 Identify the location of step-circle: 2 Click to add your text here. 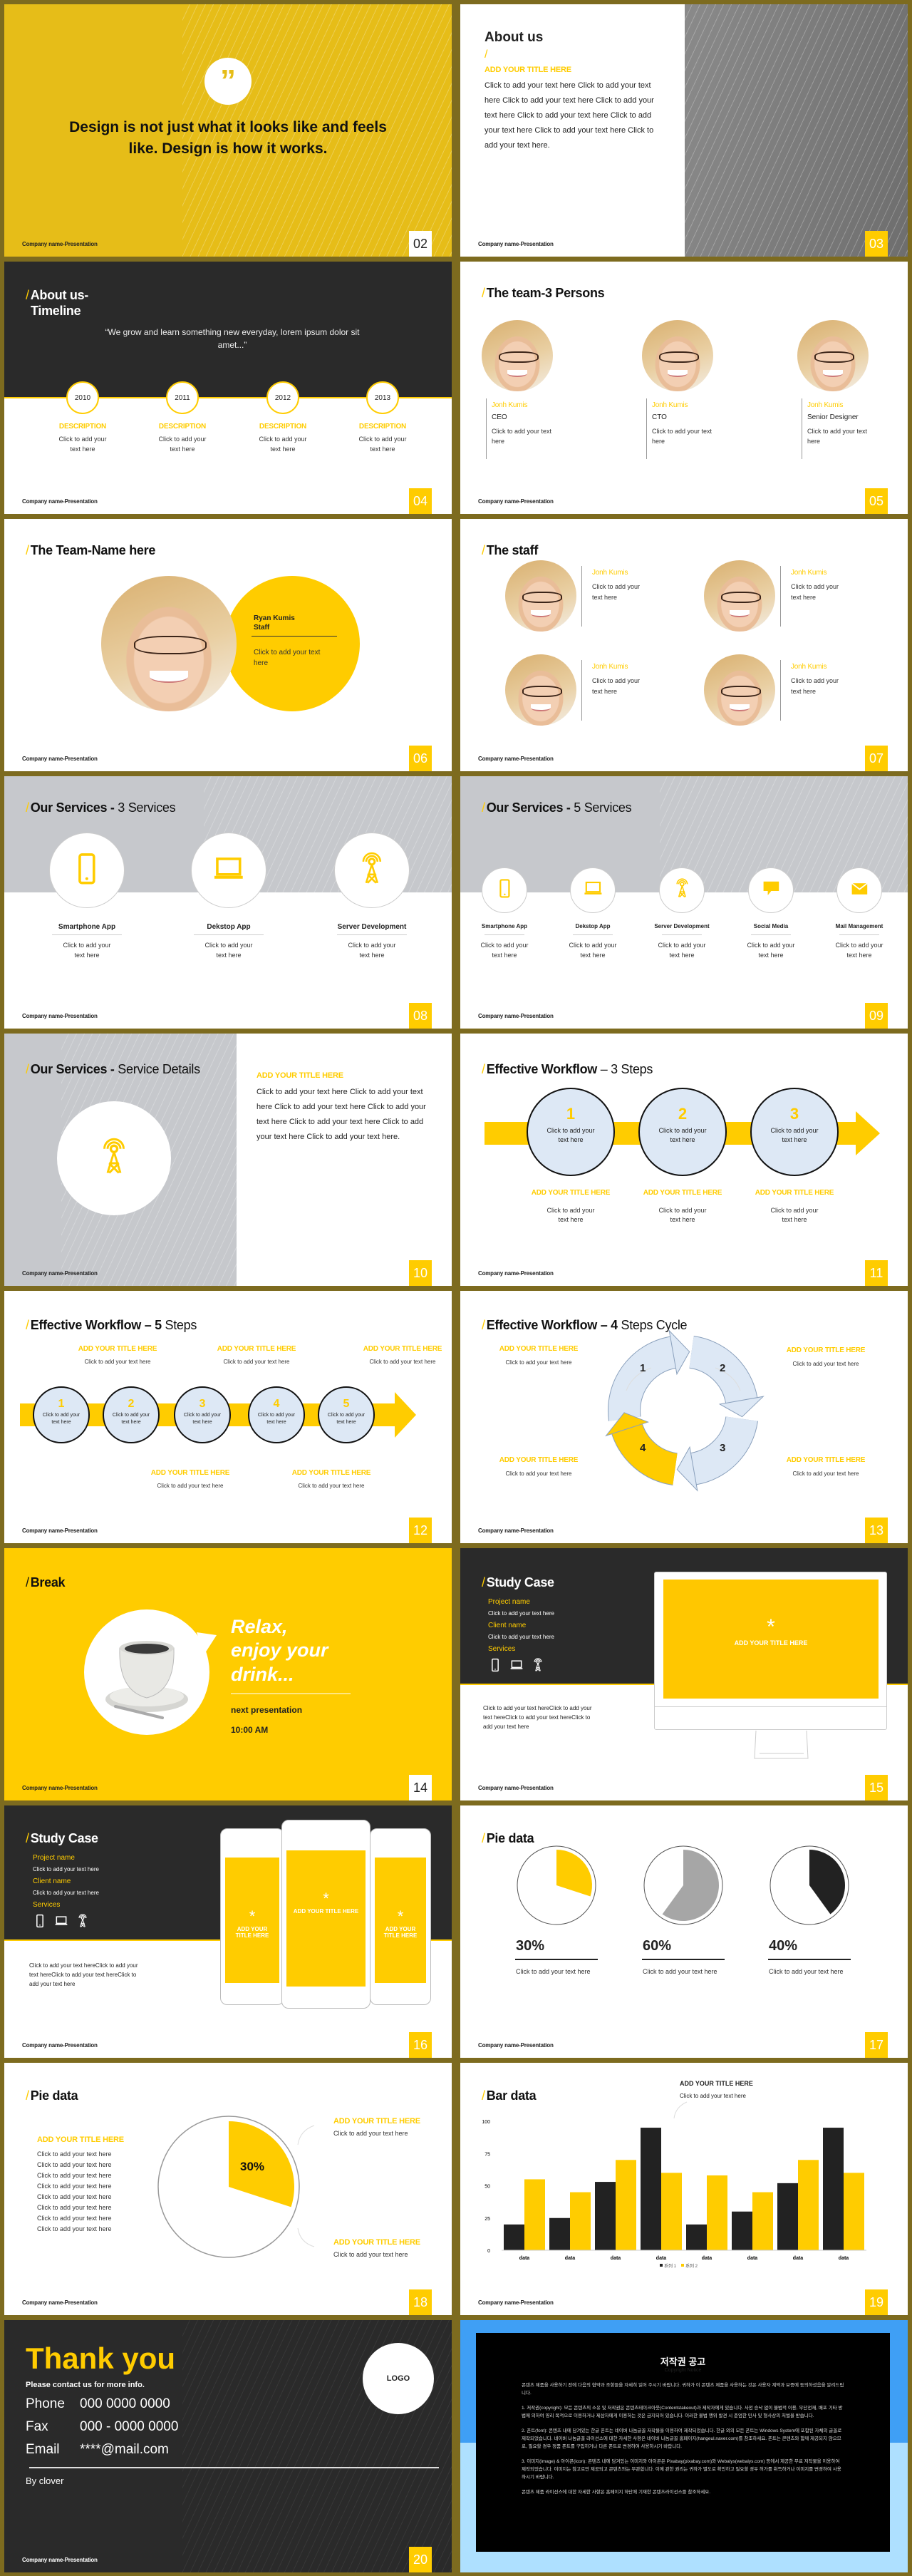
(131, 1414).